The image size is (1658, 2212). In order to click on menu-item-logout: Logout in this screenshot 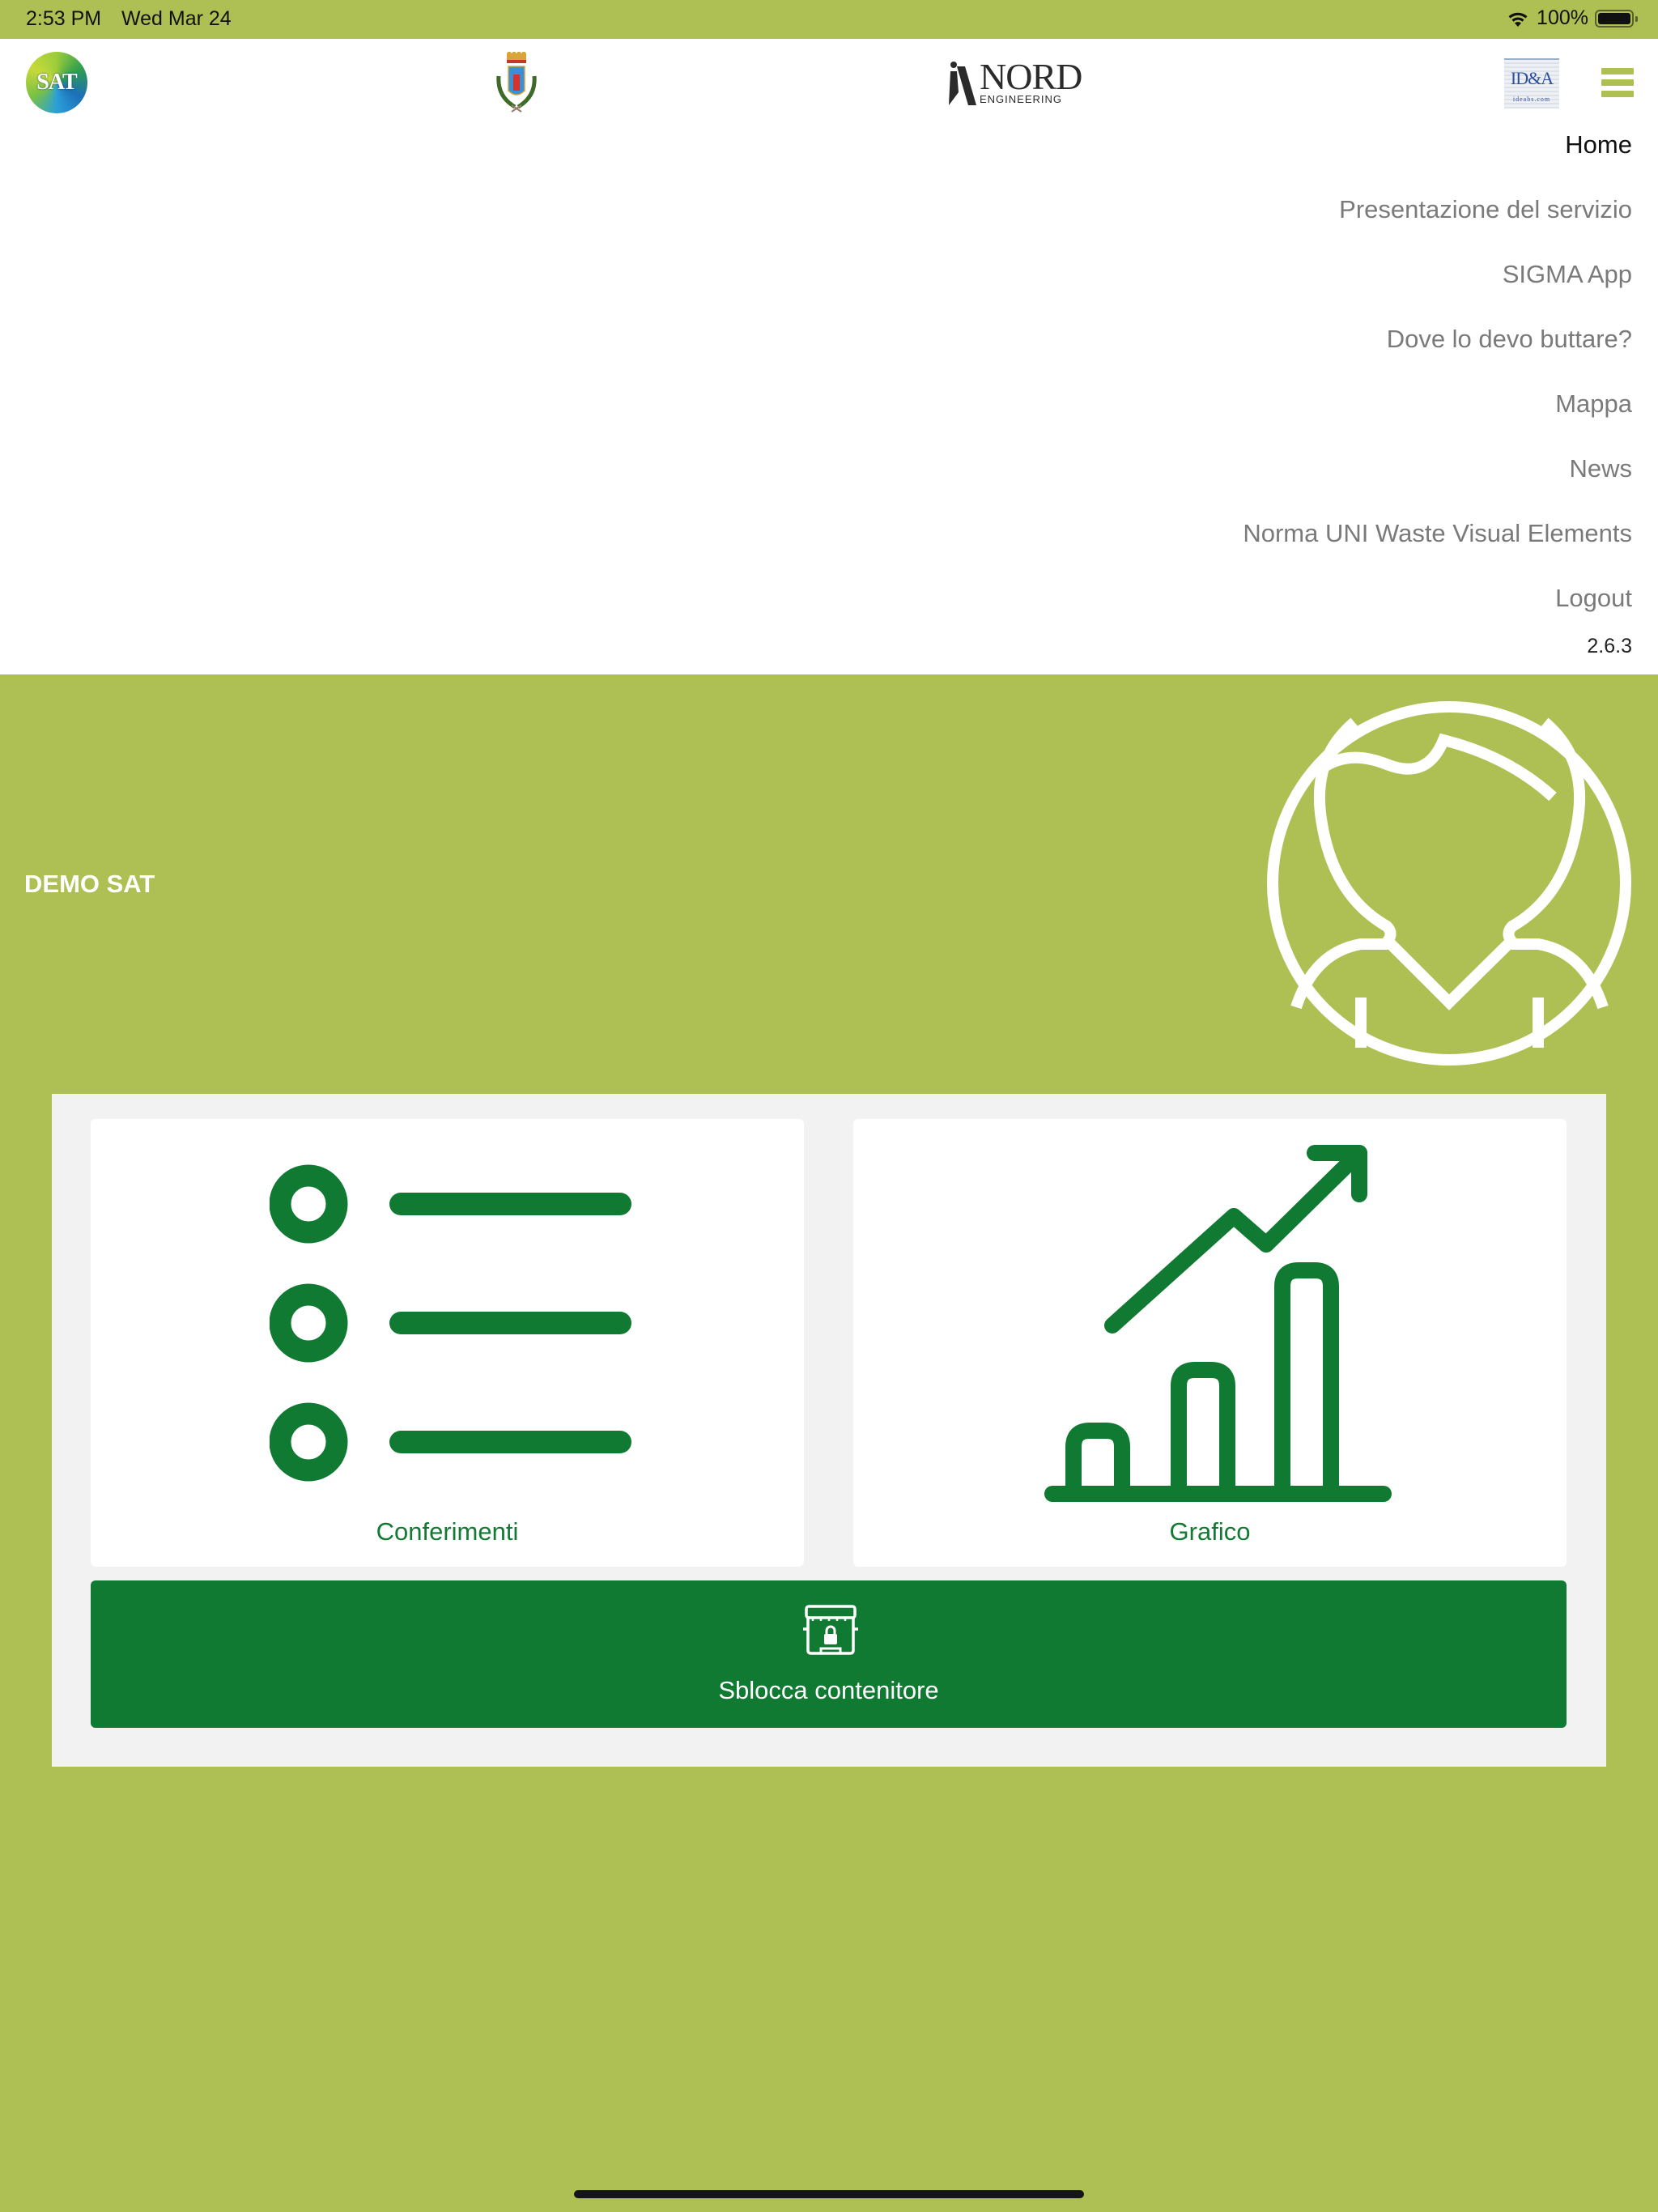, I will do `click(1437, 611)`.